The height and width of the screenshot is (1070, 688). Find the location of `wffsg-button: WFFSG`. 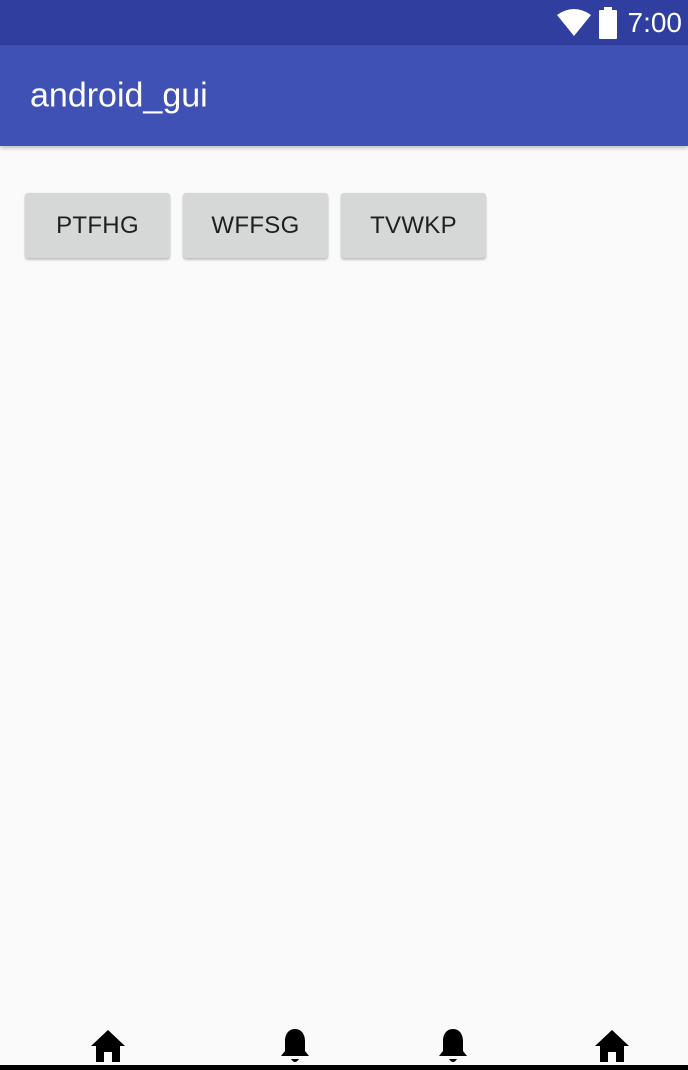

wffsg-button: WFFSG is located at coordinates (255, 225).